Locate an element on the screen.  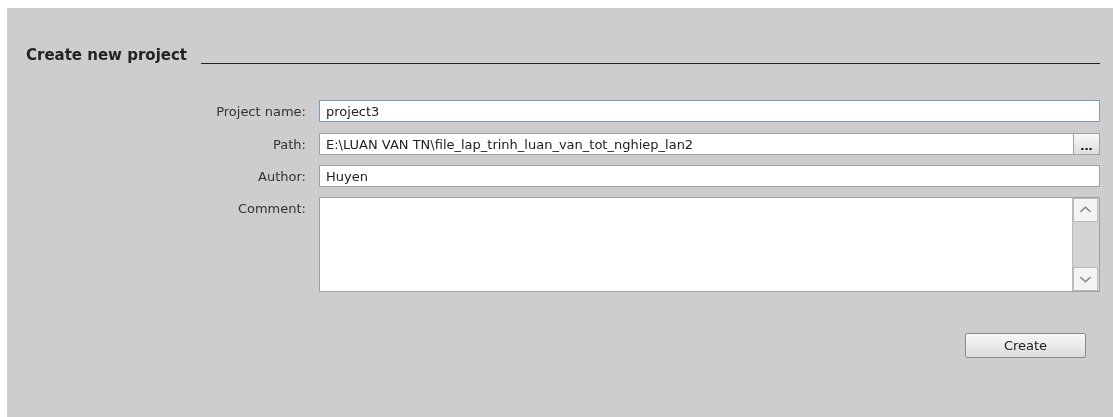
field-label: Author: is located at coordinates (282, 176).